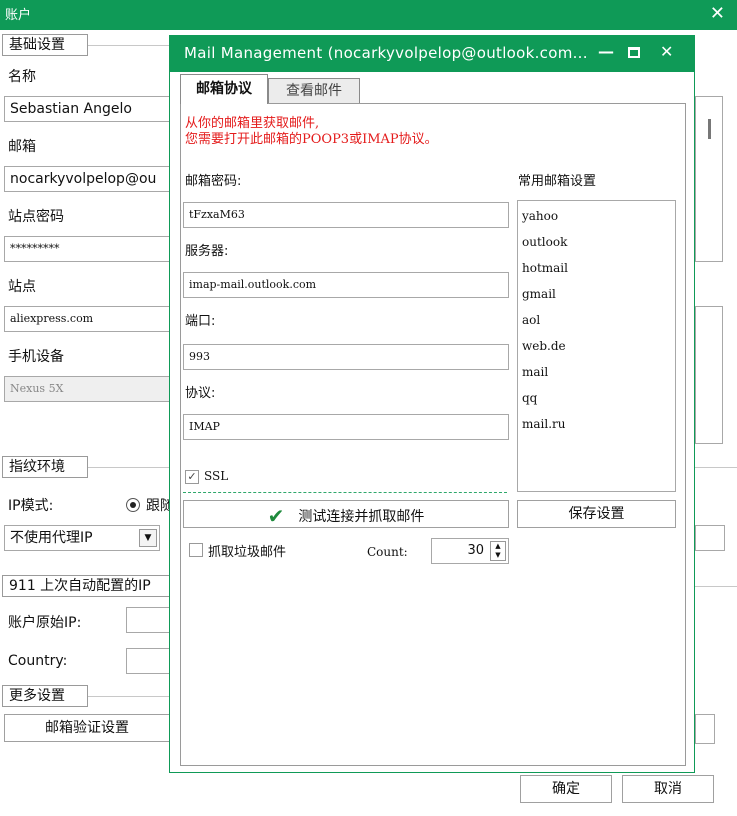 This screenshot has width=737, height=816. What do you see at coordinates (666, 51) in the screenshot?
I see `dialog-close-icon: ✕` at bounding box center [666, 51].